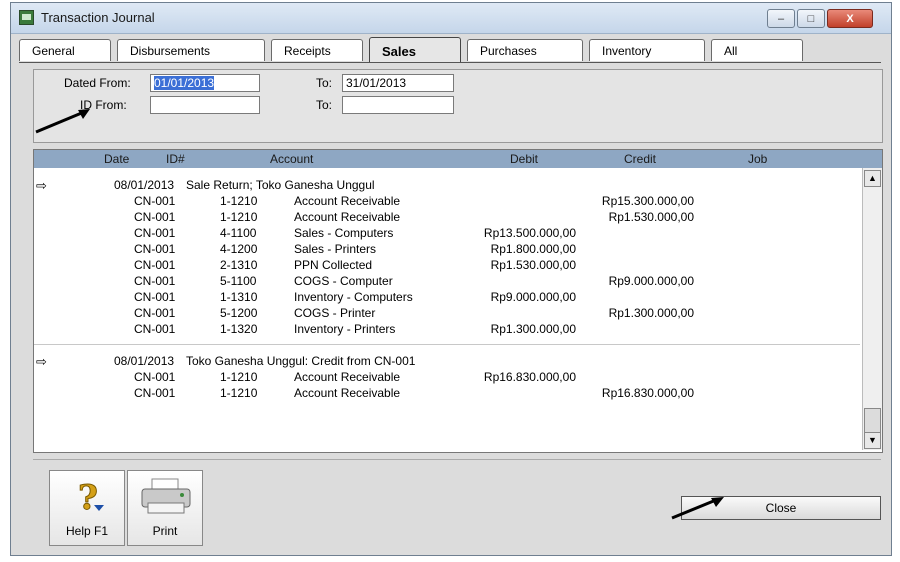 Image resolution: width=900 pixels, height=562 pixels. Describe the element at coordinates (398, 105) in the screenshot. I see `id-to-input` at that location.